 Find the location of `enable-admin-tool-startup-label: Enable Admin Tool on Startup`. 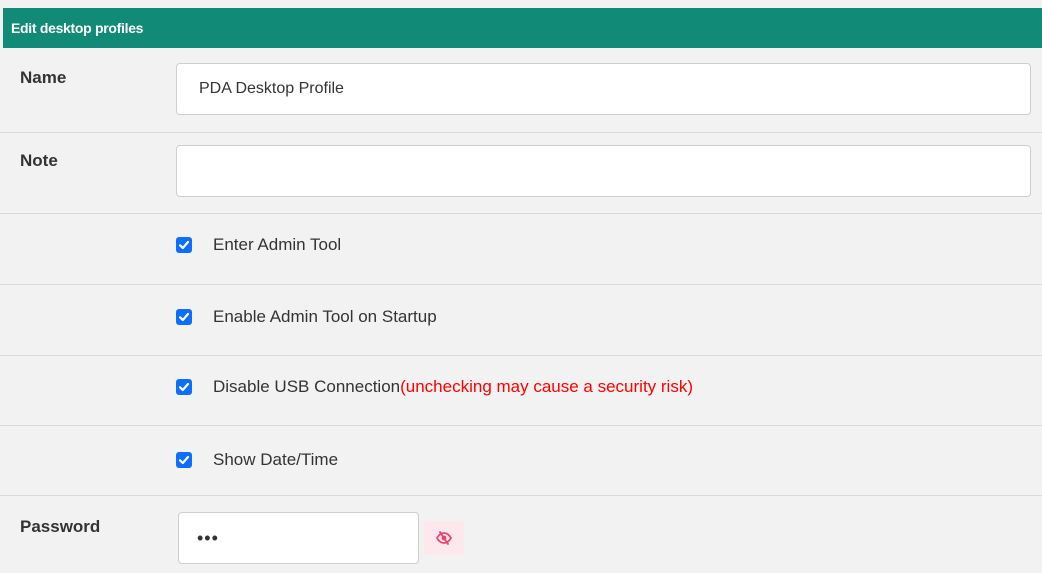

enable-admin-tool-startup-label: Enable Admin Tool on Startup is located at coordinates (325, 316).